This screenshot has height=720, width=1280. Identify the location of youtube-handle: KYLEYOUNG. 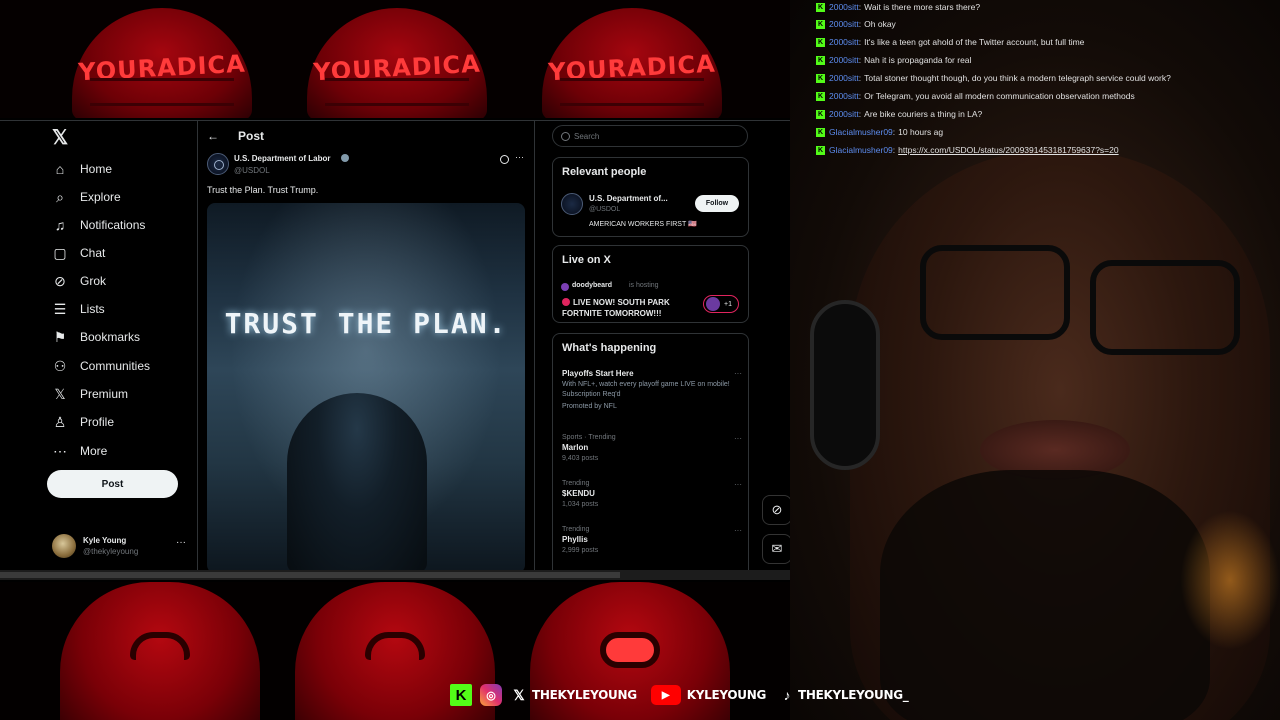
(726, 695).